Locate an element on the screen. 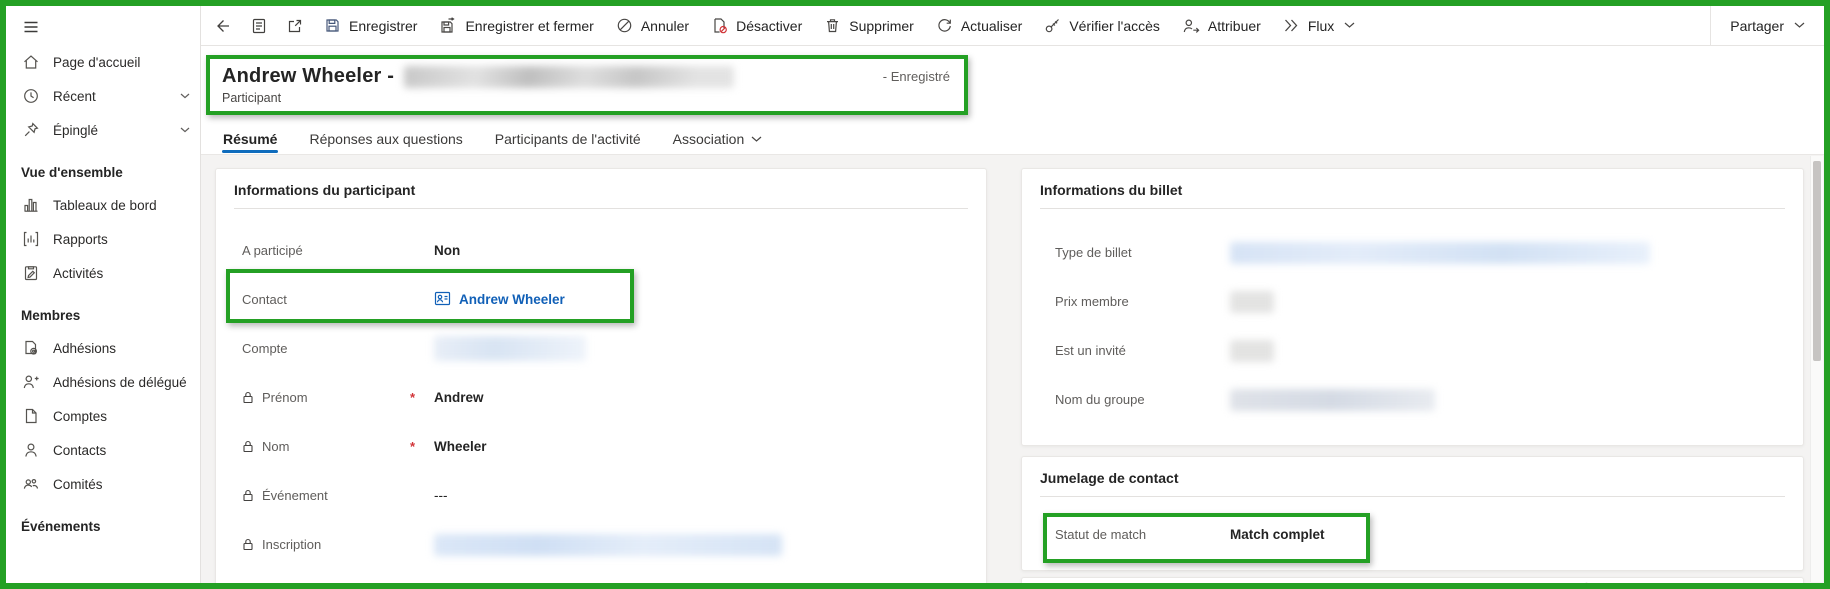 The image size is (1830, 589). form-selector-button is located at coordinates (259, 26).